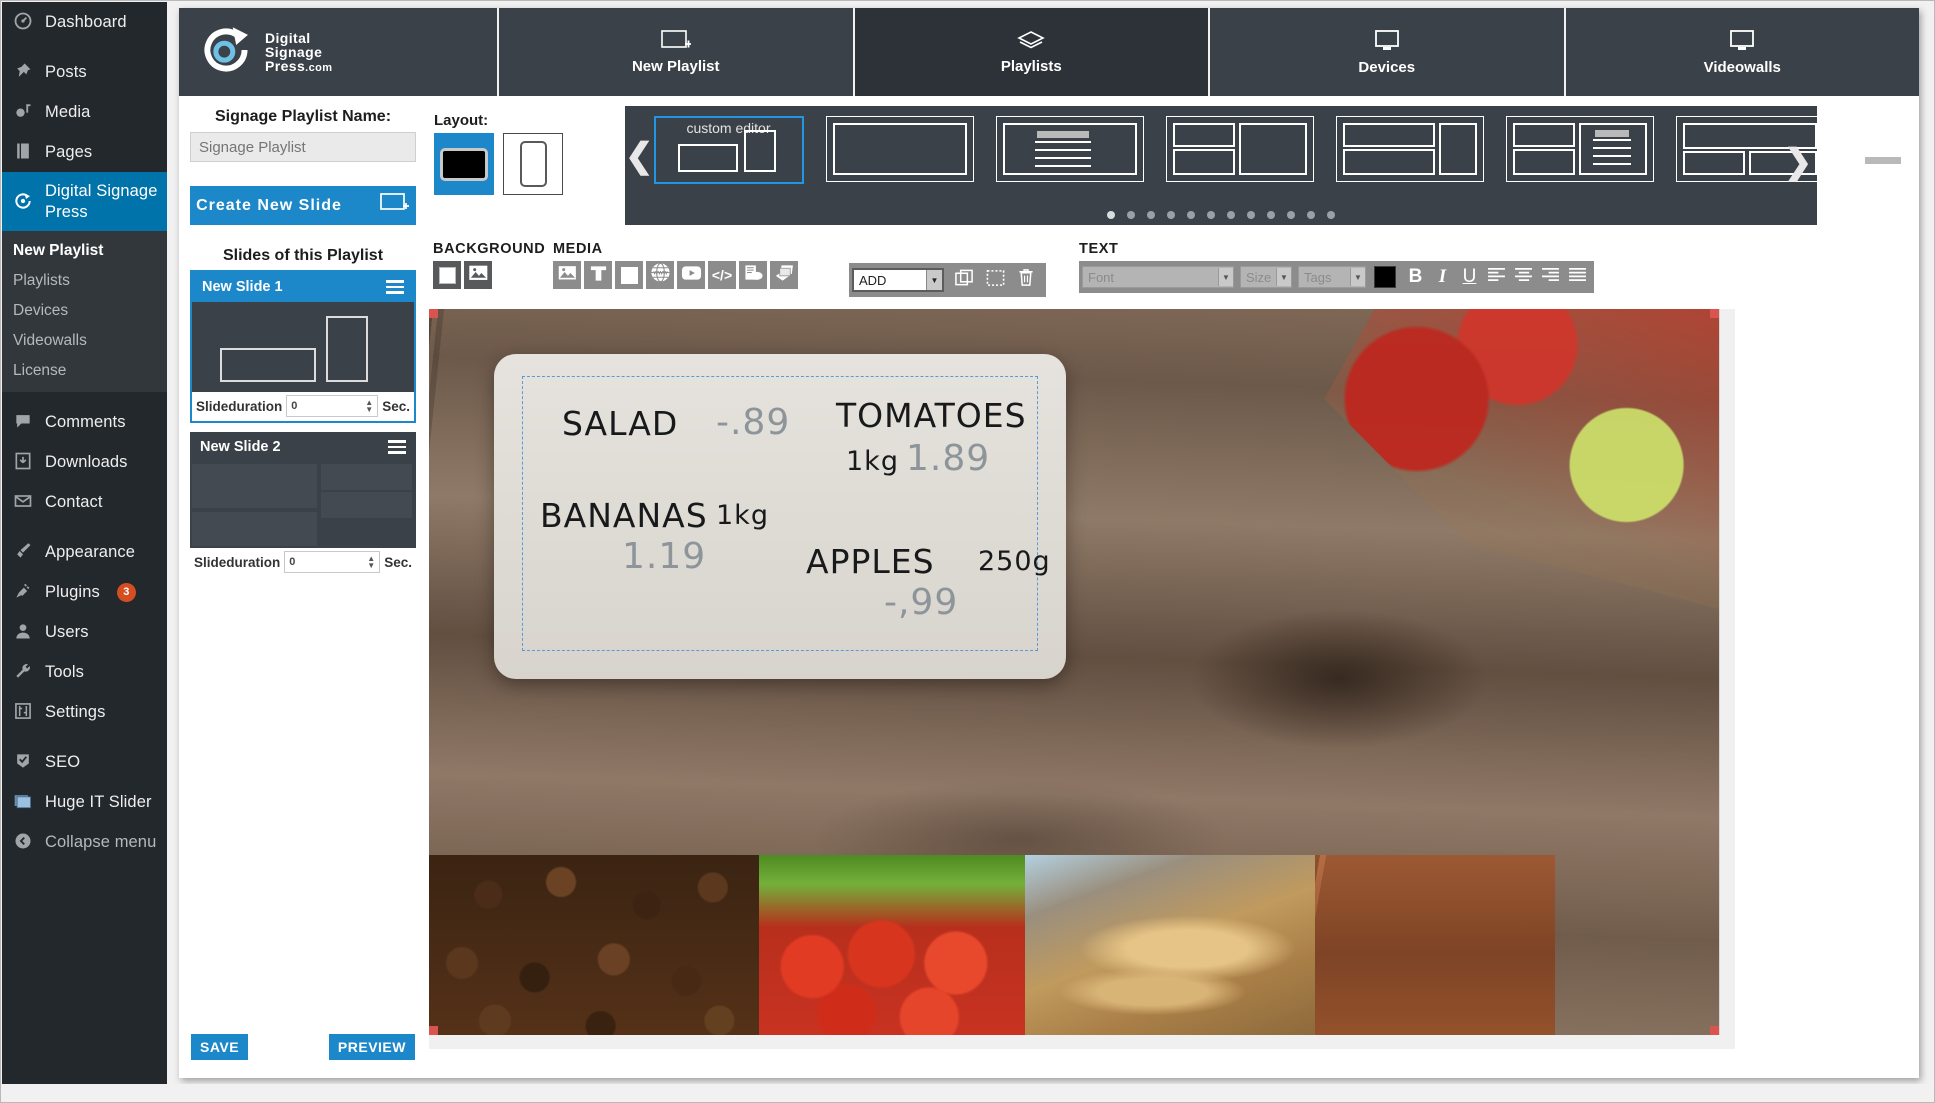  I want to click on add-video-button, so click(691, 275).